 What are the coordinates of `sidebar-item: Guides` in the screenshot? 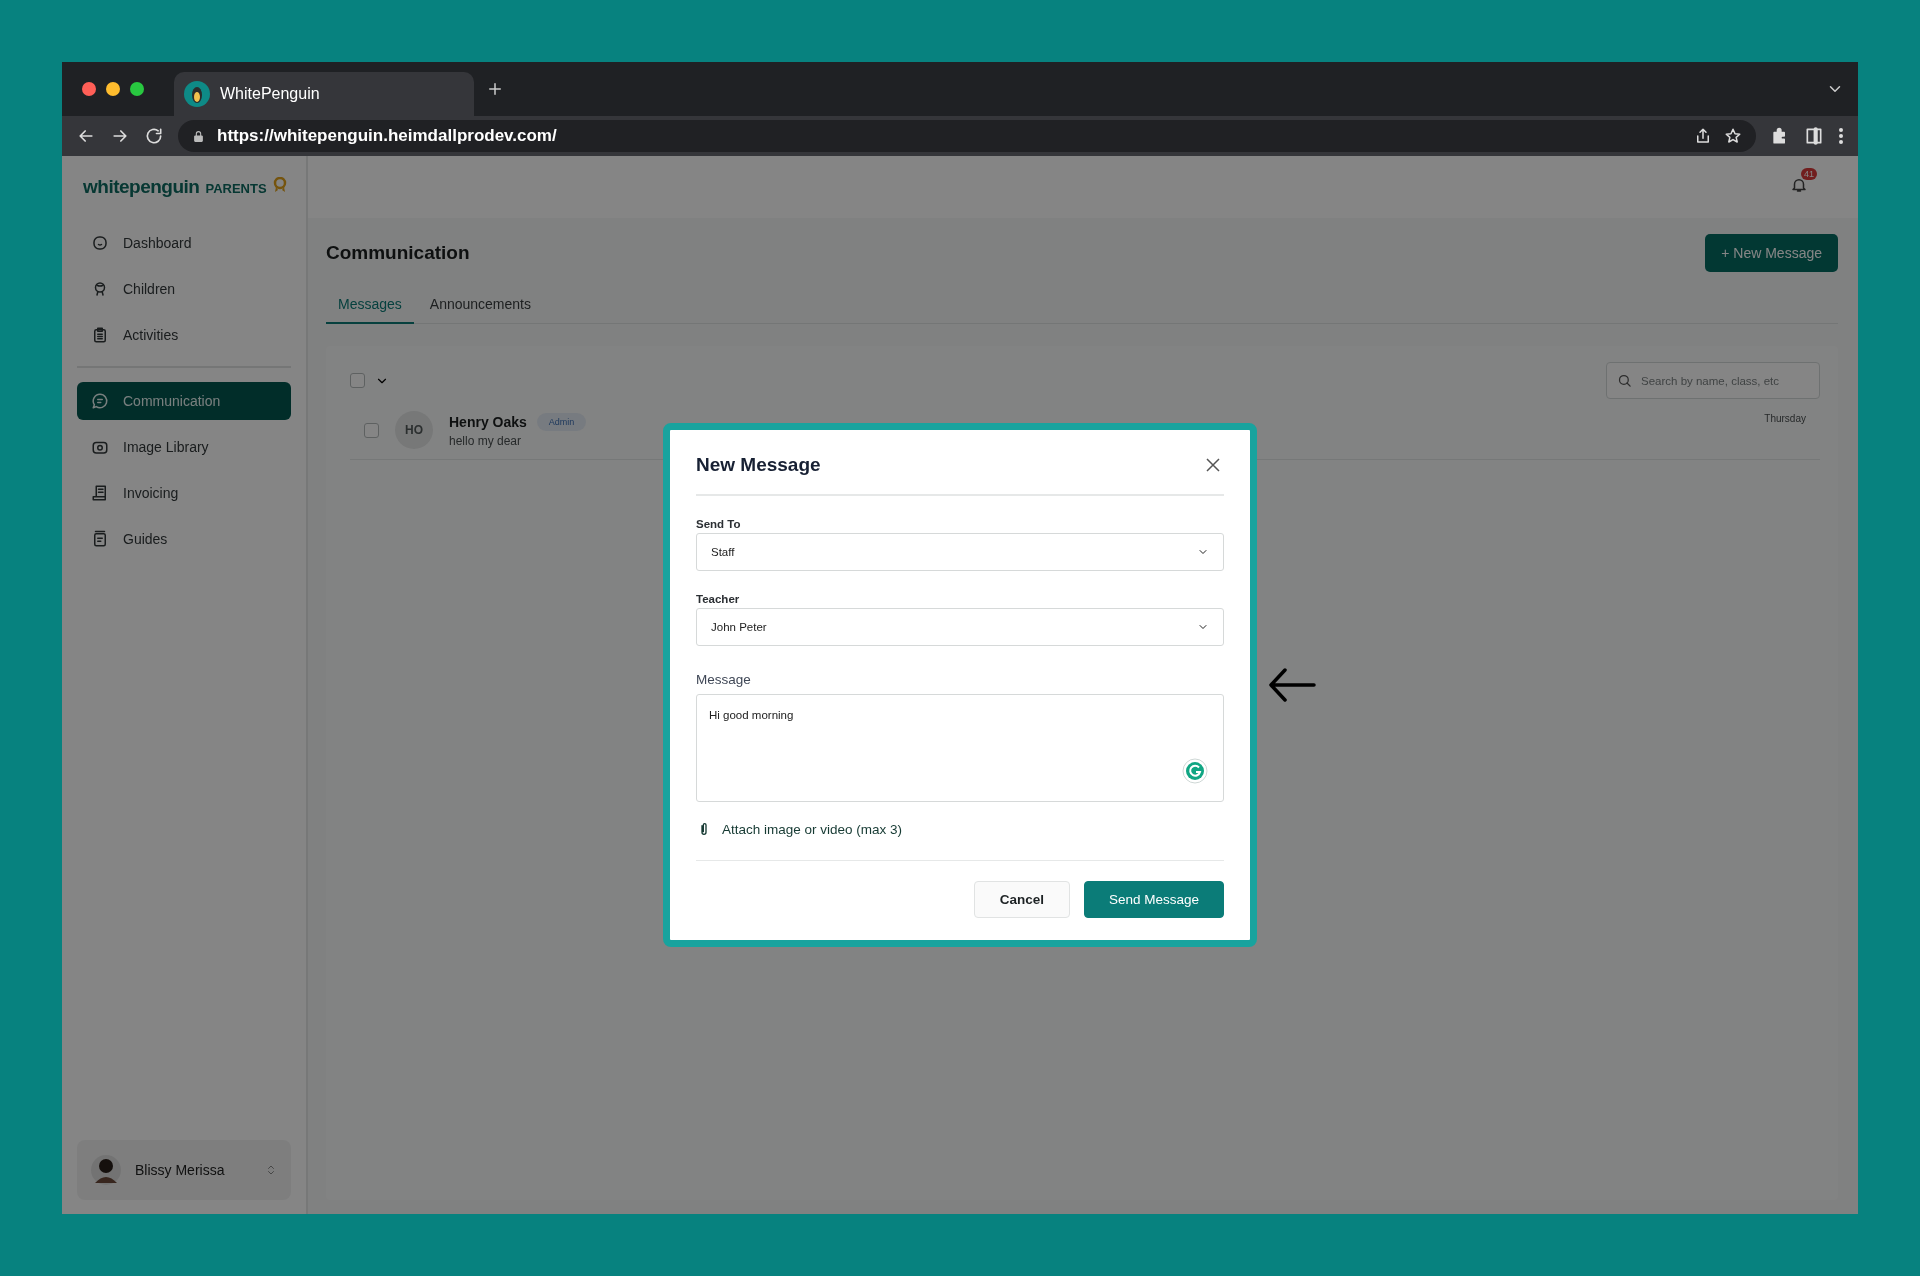 It's located at (184, 539).